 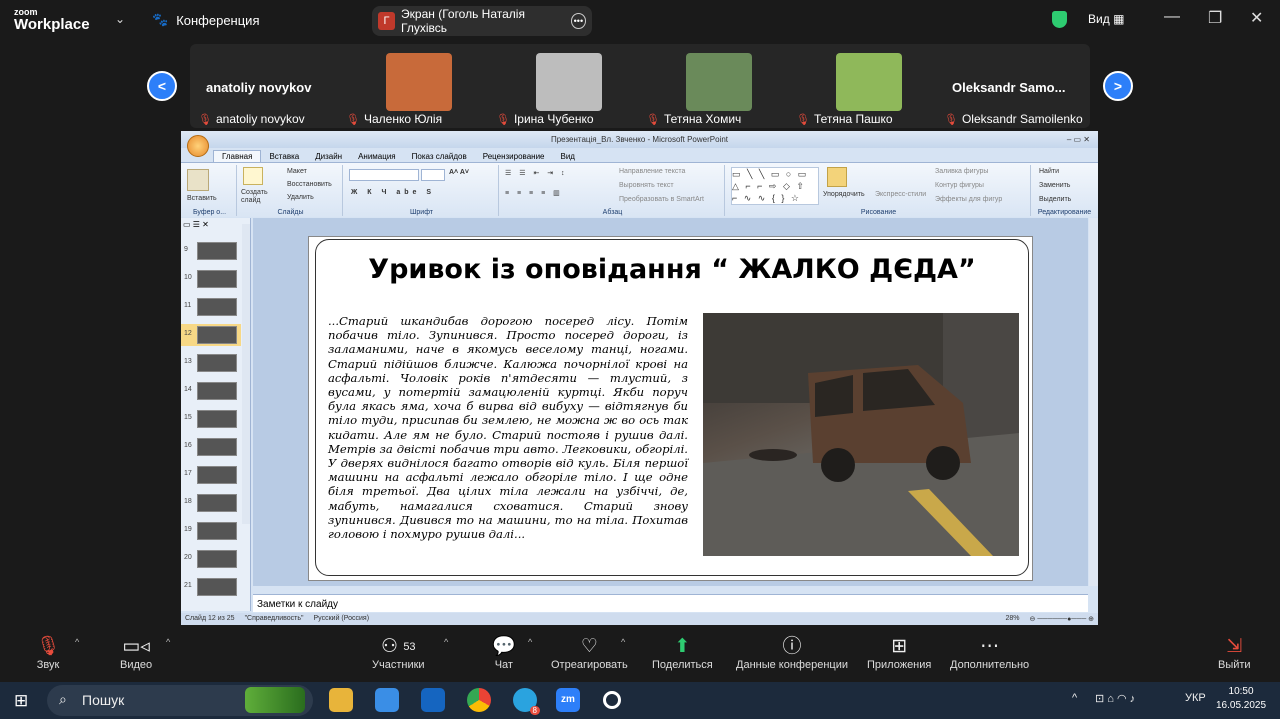 I want to click on align-text-button: Выровнять текст, so click(x=646, y=185).